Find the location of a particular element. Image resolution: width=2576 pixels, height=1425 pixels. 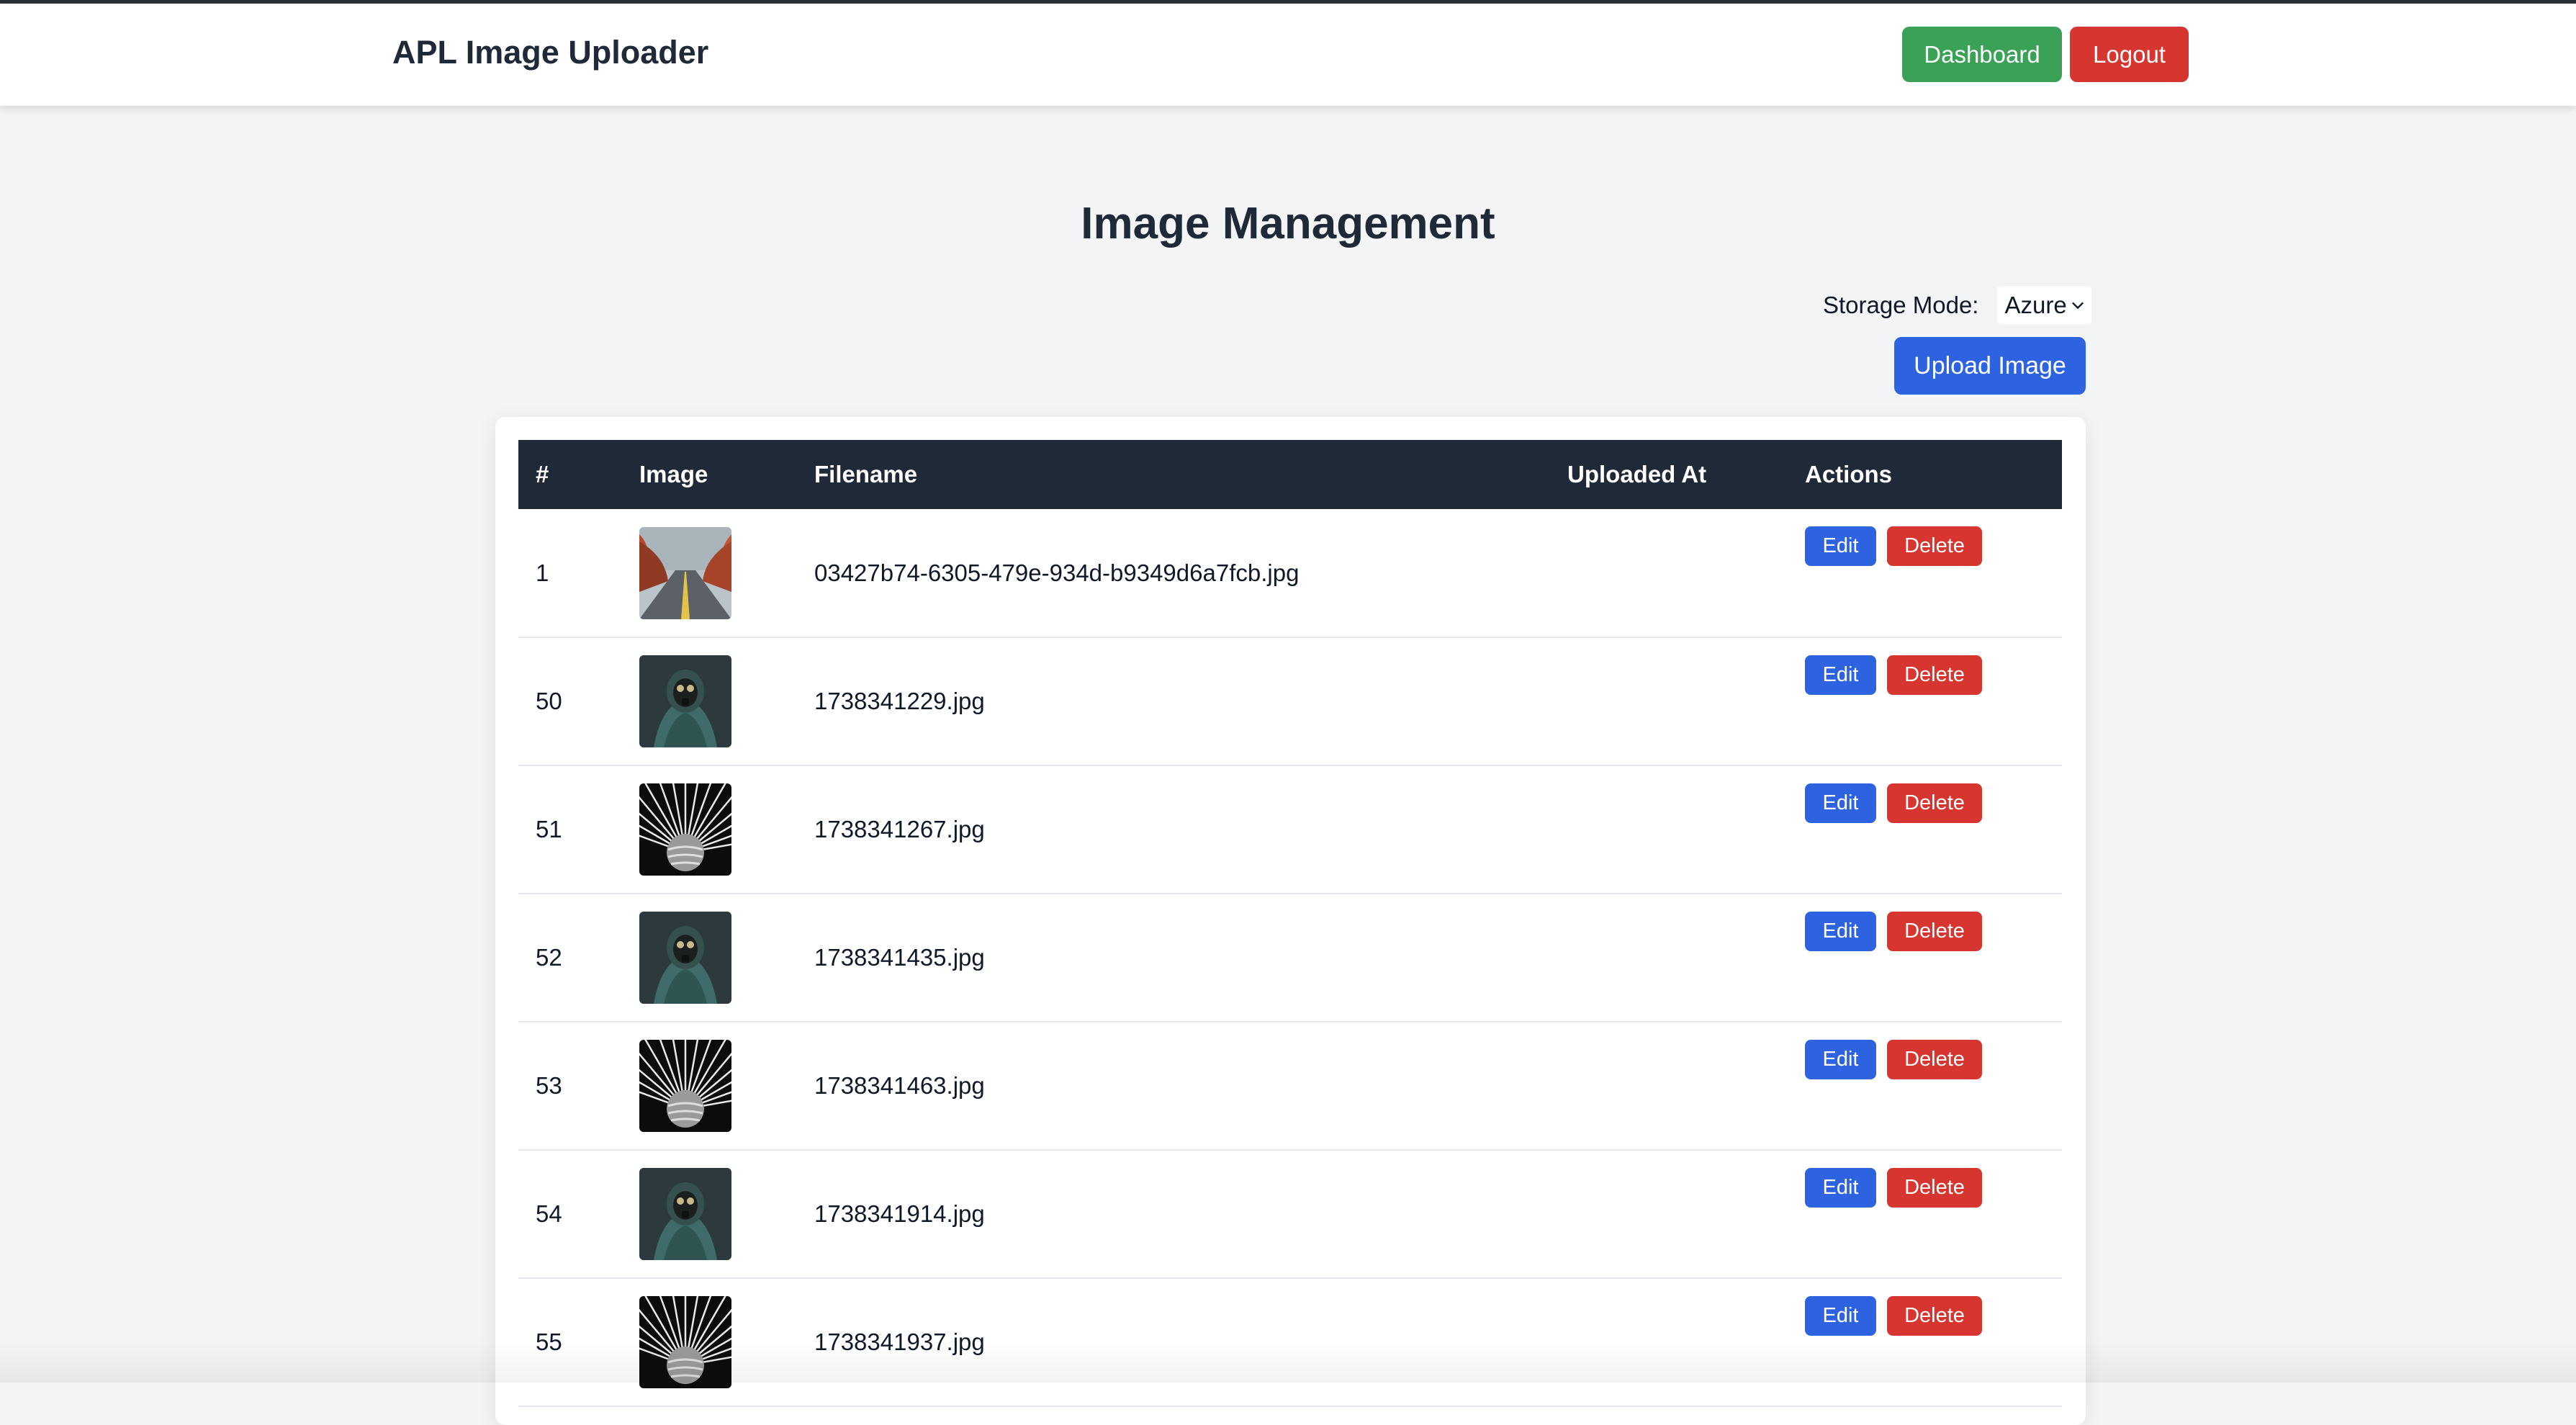

storage-mode-control: Storage Mode: Azure is located at coordinates (1957, 305).